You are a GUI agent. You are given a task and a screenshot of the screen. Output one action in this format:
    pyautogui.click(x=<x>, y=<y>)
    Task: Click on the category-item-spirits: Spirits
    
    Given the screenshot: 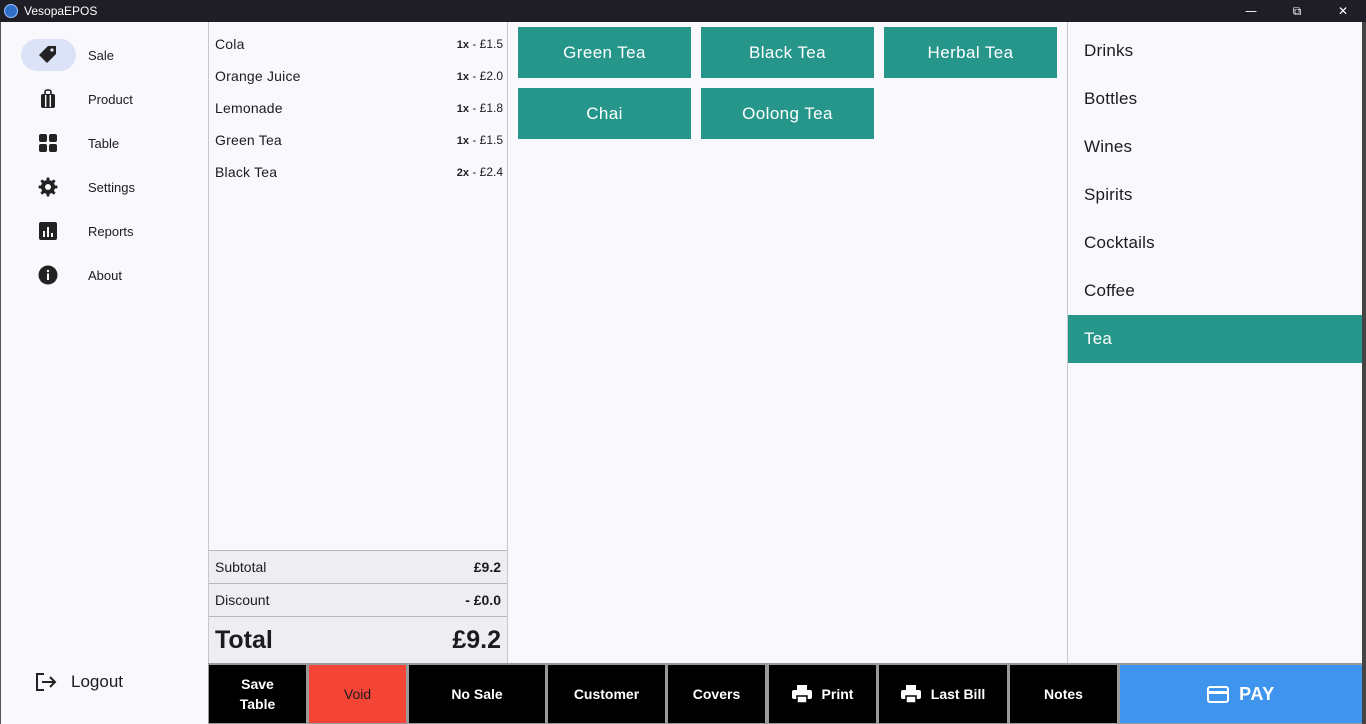 What is the action you would take?
    pyautogui.click(x=1216, y=195)
    